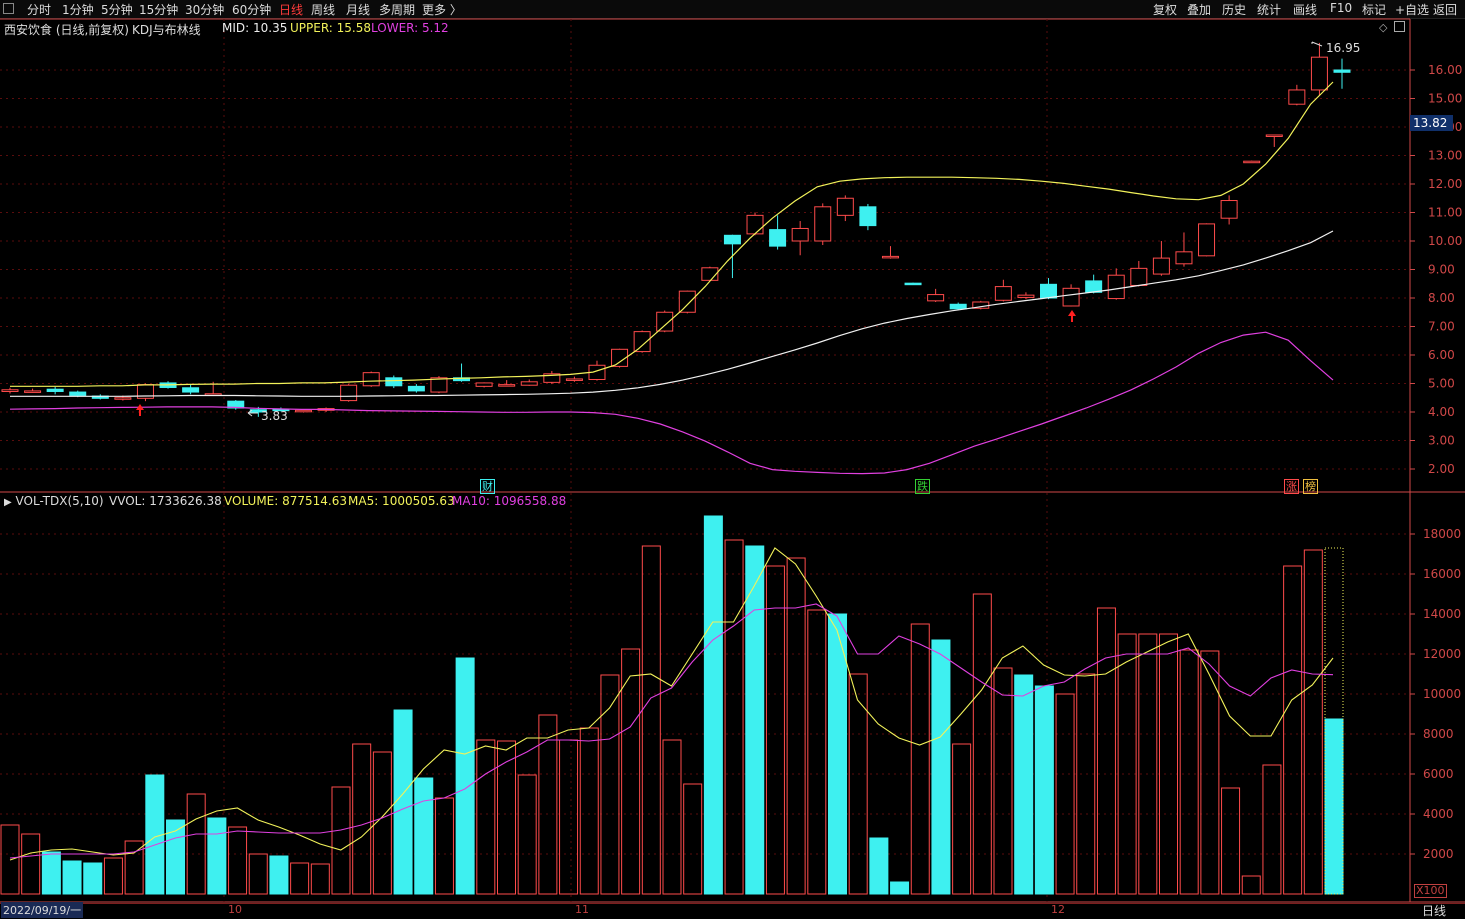  What do you see at coordinates (1441, 469) in the screenshot?
I see `price-axis-label: 2.00` at bounding box center [1441, 469].